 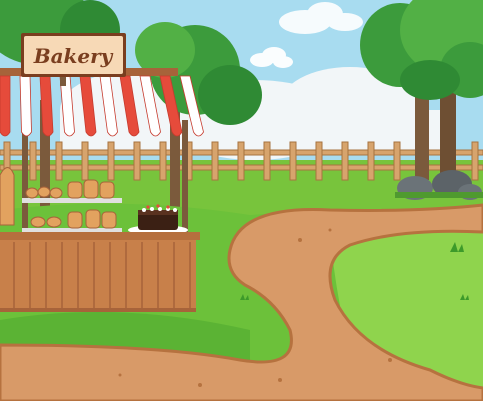 What do you see at coordinates (63, 81) in the screenshot?
I see `sign-post` at bounding box center [63, 81].